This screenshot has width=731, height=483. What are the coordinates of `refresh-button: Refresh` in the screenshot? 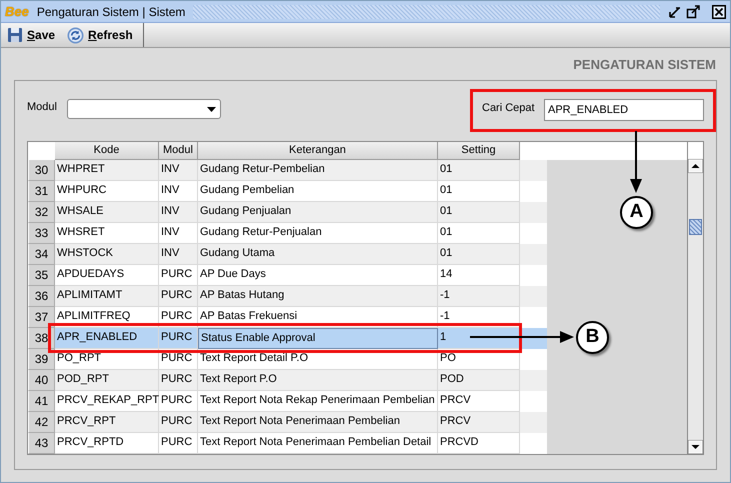 It's located at (100, 35).